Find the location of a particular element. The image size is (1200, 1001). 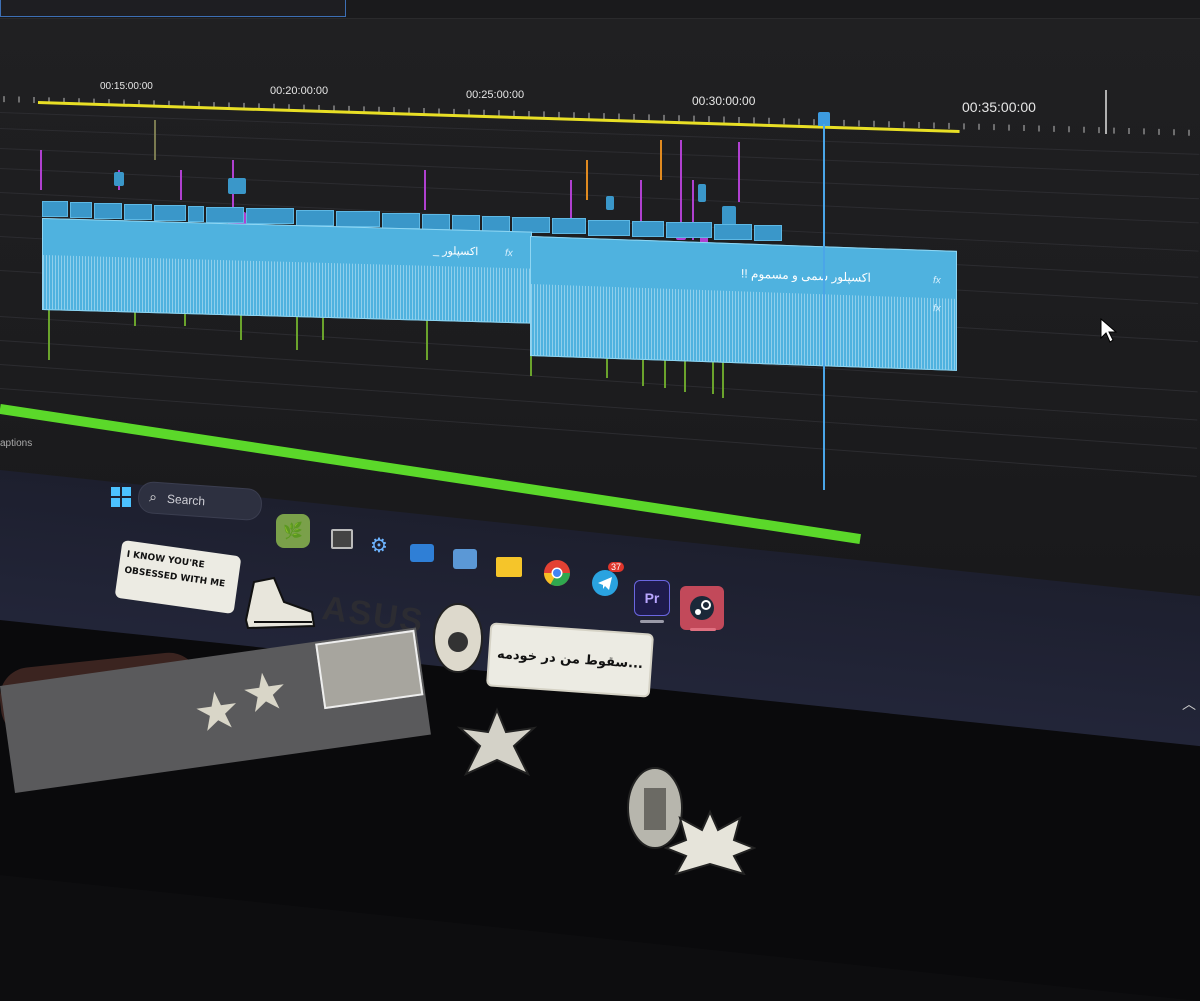

captions-track-label: aptions is located at coordinates (16, 443).